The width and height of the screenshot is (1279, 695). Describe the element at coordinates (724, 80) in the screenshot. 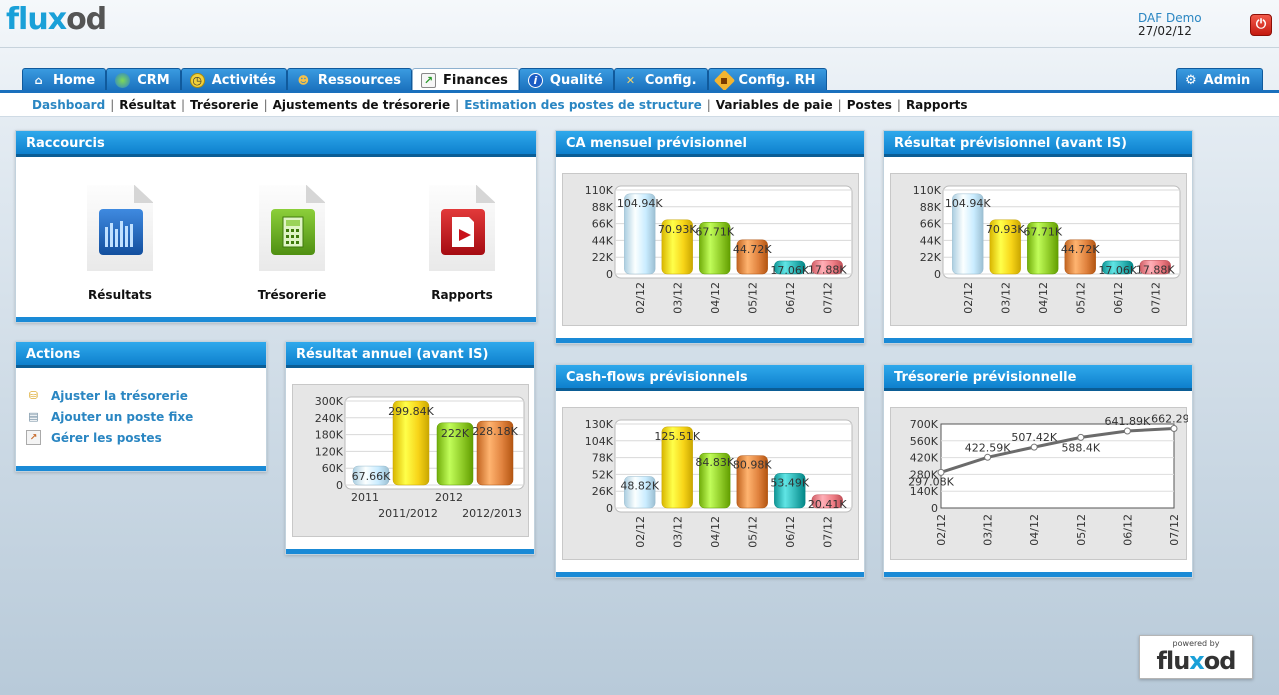

I see `gear-badge-icon: ◆` at that location.